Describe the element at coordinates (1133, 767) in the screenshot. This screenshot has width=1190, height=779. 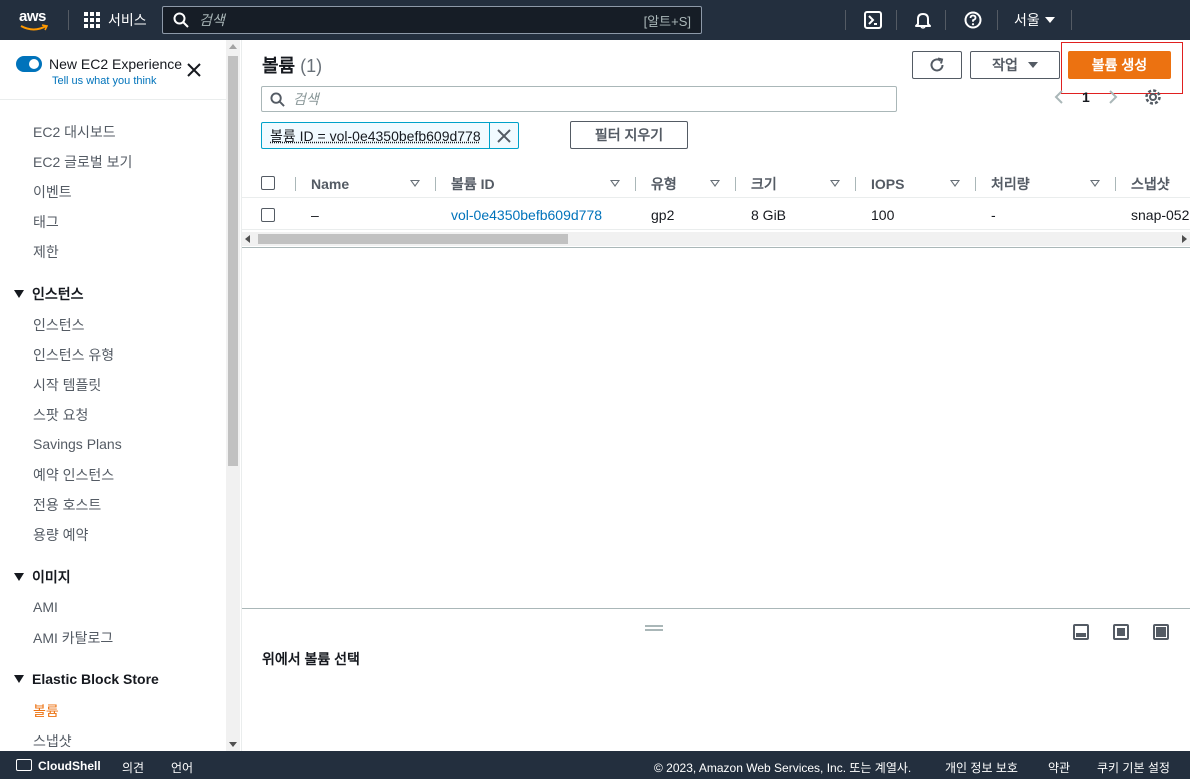
I see `cookie-preferences-link: 쿠키 기본 설정` at that location.